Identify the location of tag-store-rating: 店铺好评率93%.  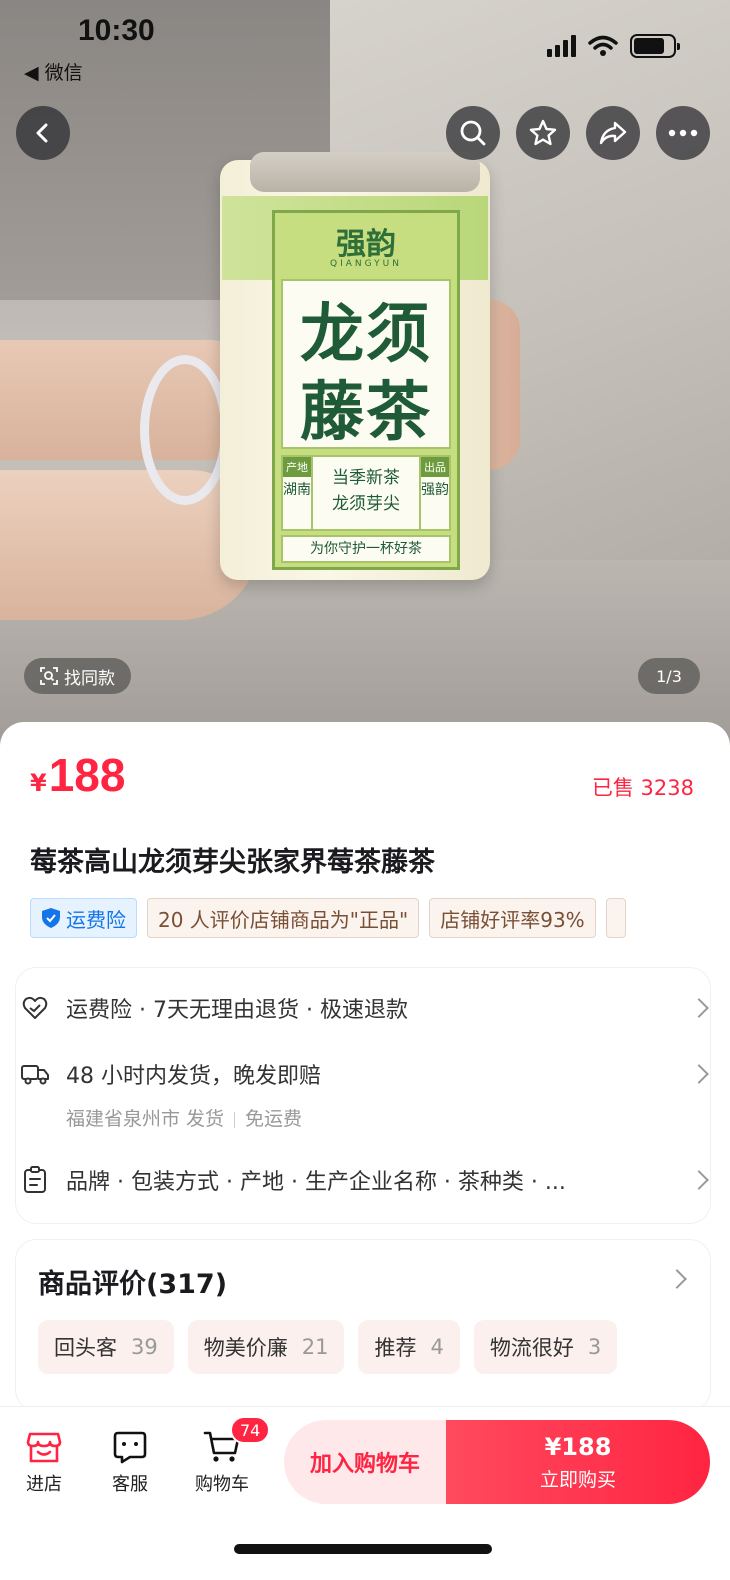
(512, 918).